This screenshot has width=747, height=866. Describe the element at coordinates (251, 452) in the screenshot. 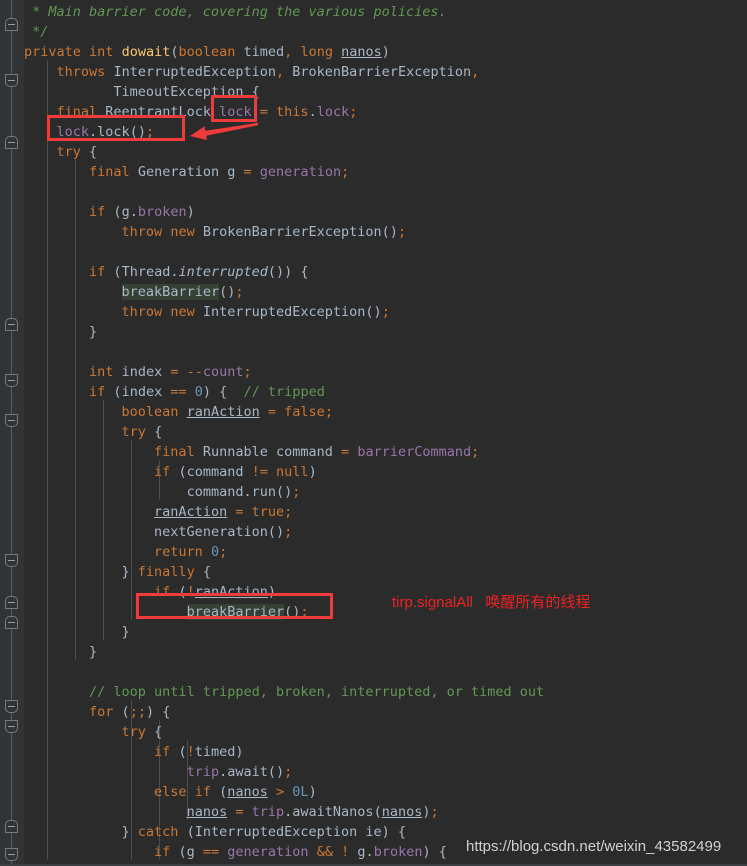

I see `code-line: final Runnable command = barrierCommand;` at that location.